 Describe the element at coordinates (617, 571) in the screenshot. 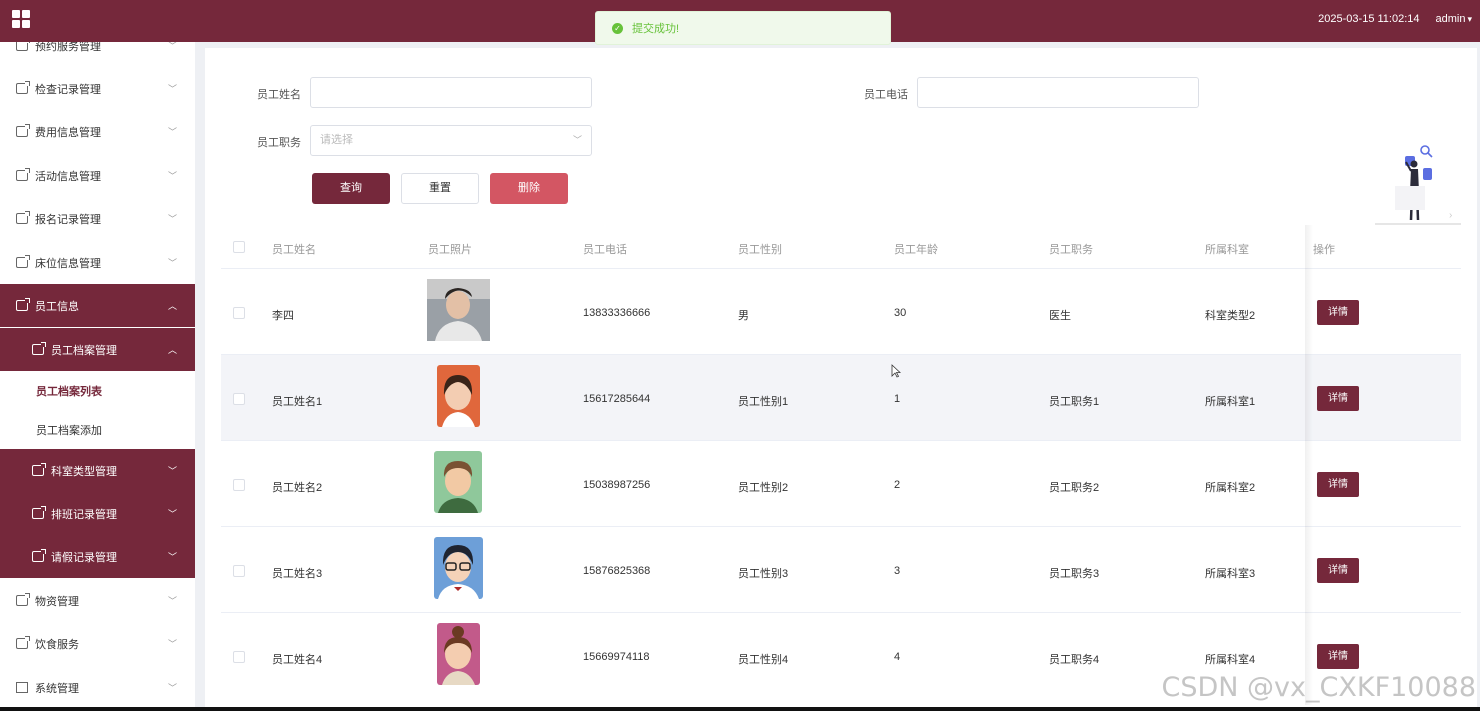

I see `cell-phone: 15876825368` at that location.